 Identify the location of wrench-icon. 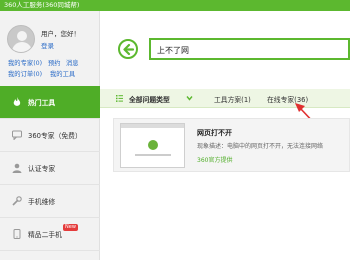
(17, 201).